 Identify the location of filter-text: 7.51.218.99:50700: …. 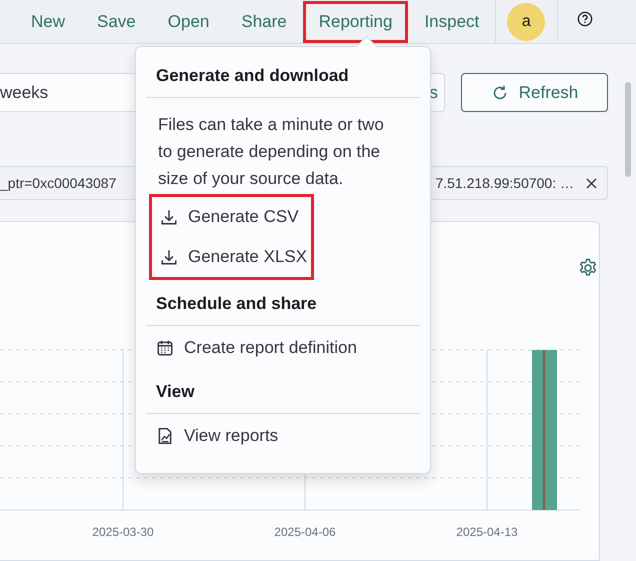
(504, 183).